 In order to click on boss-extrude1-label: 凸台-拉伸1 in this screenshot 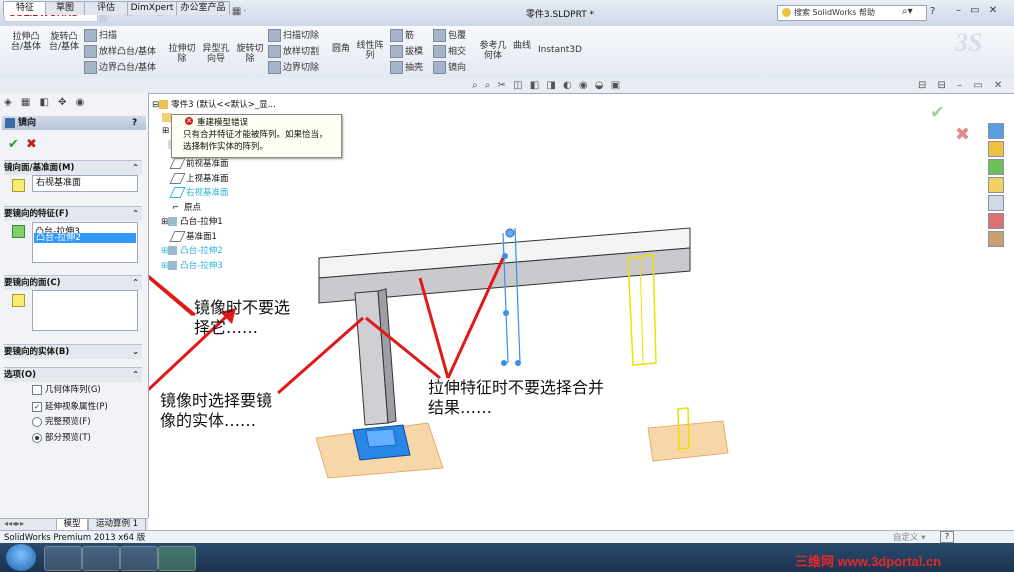, I will do `click(201, 222)`.